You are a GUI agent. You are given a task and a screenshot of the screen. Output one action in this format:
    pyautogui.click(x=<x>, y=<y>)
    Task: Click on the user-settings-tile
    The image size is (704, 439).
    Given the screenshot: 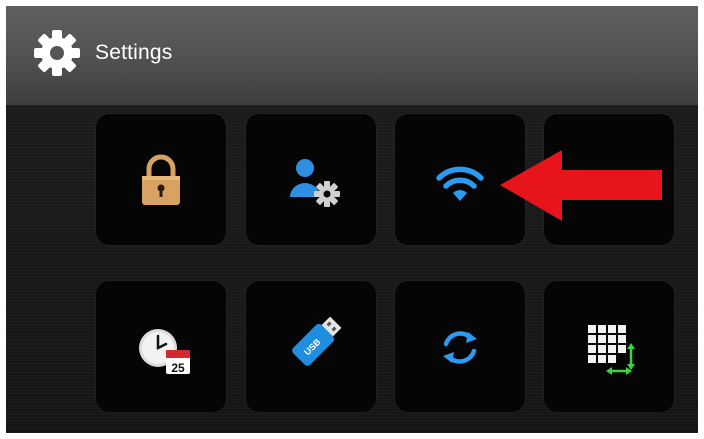 What is the action you would take?
    pyautogui.click(x=311, y=179)
    